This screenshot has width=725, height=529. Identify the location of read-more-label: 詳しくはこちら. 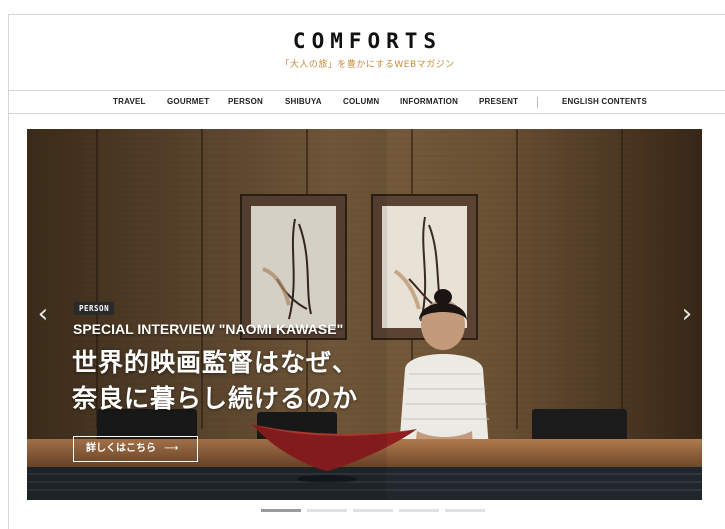
(121, 448).